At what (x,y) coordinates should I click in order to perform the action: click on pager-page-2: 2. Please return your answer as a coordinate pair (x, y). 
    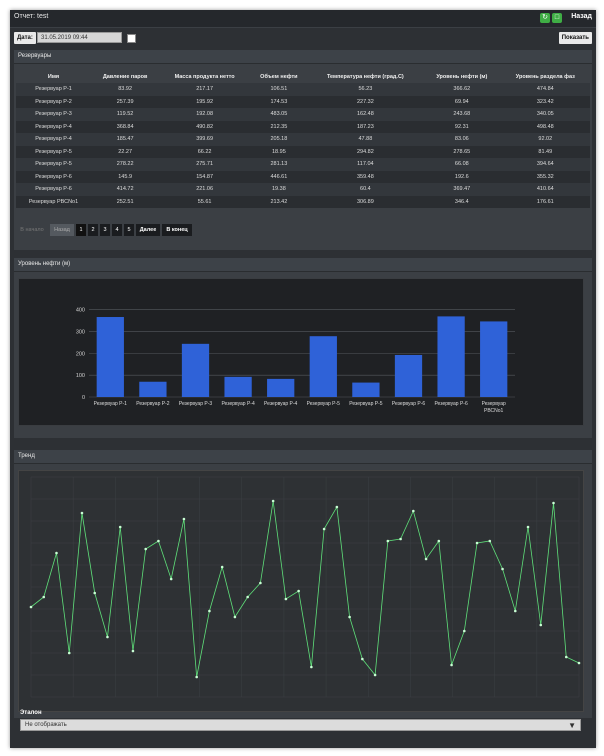
    Looking at the image, I should click on (93, 230).